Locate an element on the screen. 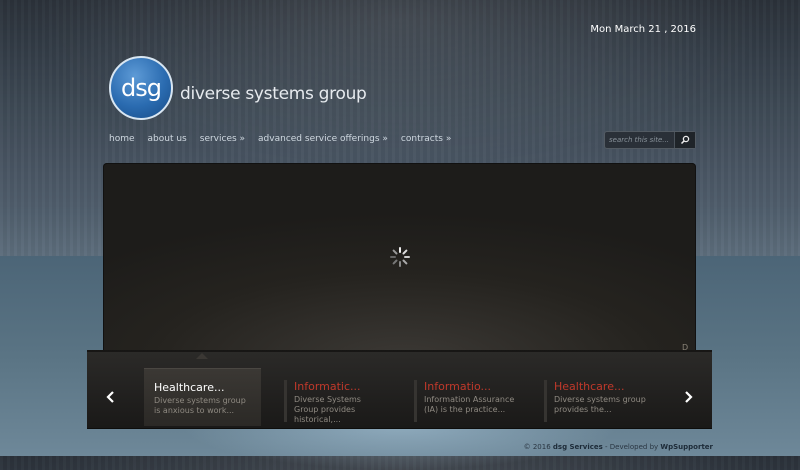 The height and width of the screenshot is (470, 800). logo-badge: dsg is located at coordinates (141, 88).